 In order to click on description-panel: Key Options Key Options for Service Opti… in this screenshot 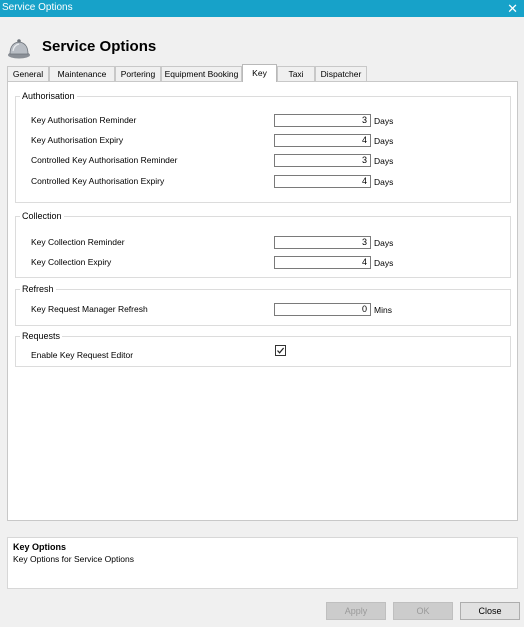, I will do `click(262, 563)`.